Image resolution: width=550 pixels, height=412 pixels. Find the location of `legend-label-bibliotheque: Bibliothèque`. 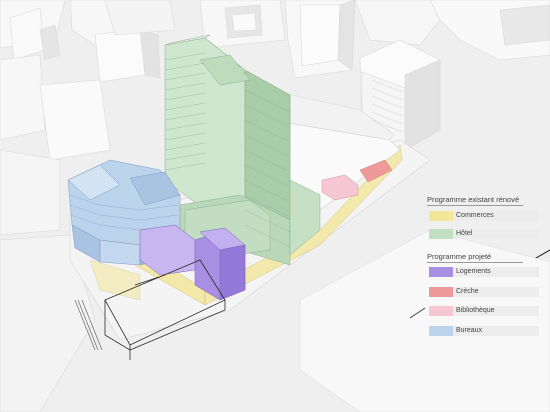

legend-label-bibliotheque: Bibliothèque is located at coordinates (475, 310).